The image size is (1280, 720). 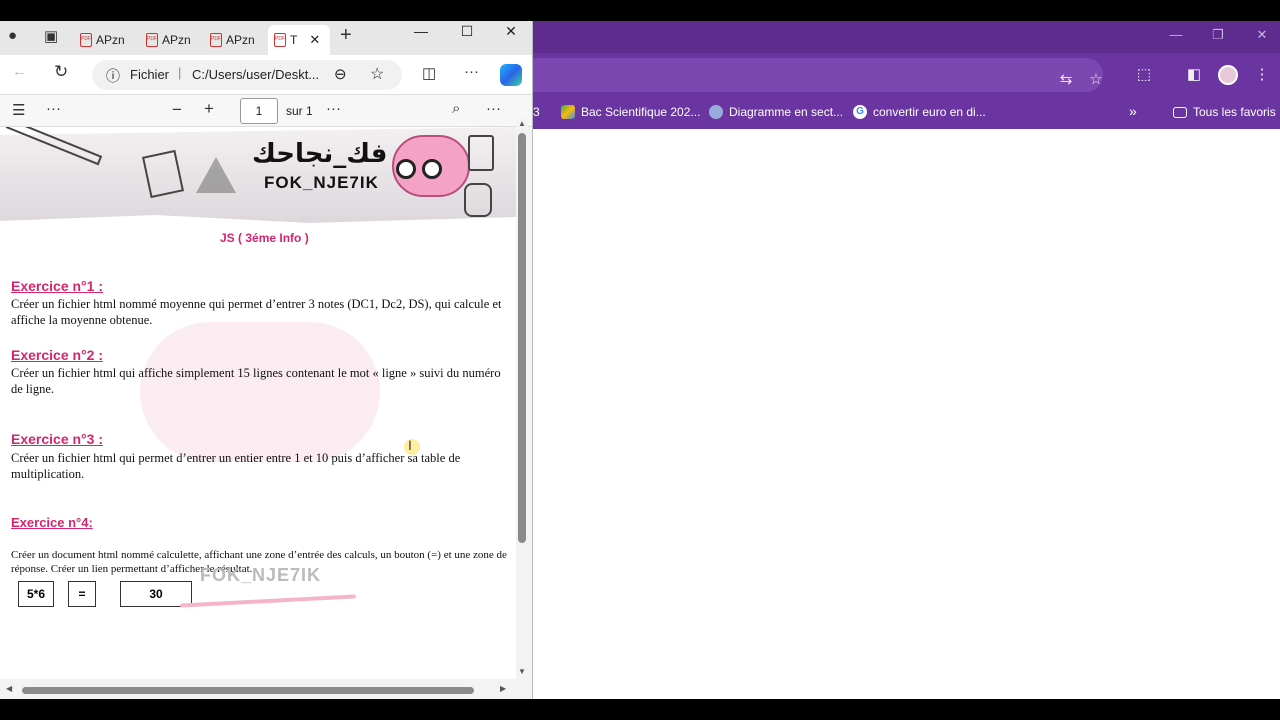 I want to click on calculator-drawing, so click(x=481, y=153).